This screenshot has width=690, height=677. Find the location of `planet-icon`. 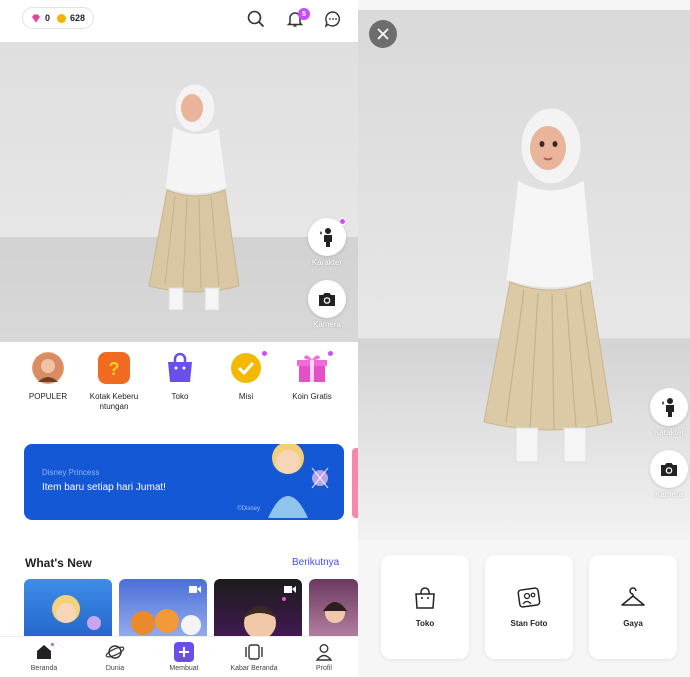

planet-icon is located at coordinates (115, 652).